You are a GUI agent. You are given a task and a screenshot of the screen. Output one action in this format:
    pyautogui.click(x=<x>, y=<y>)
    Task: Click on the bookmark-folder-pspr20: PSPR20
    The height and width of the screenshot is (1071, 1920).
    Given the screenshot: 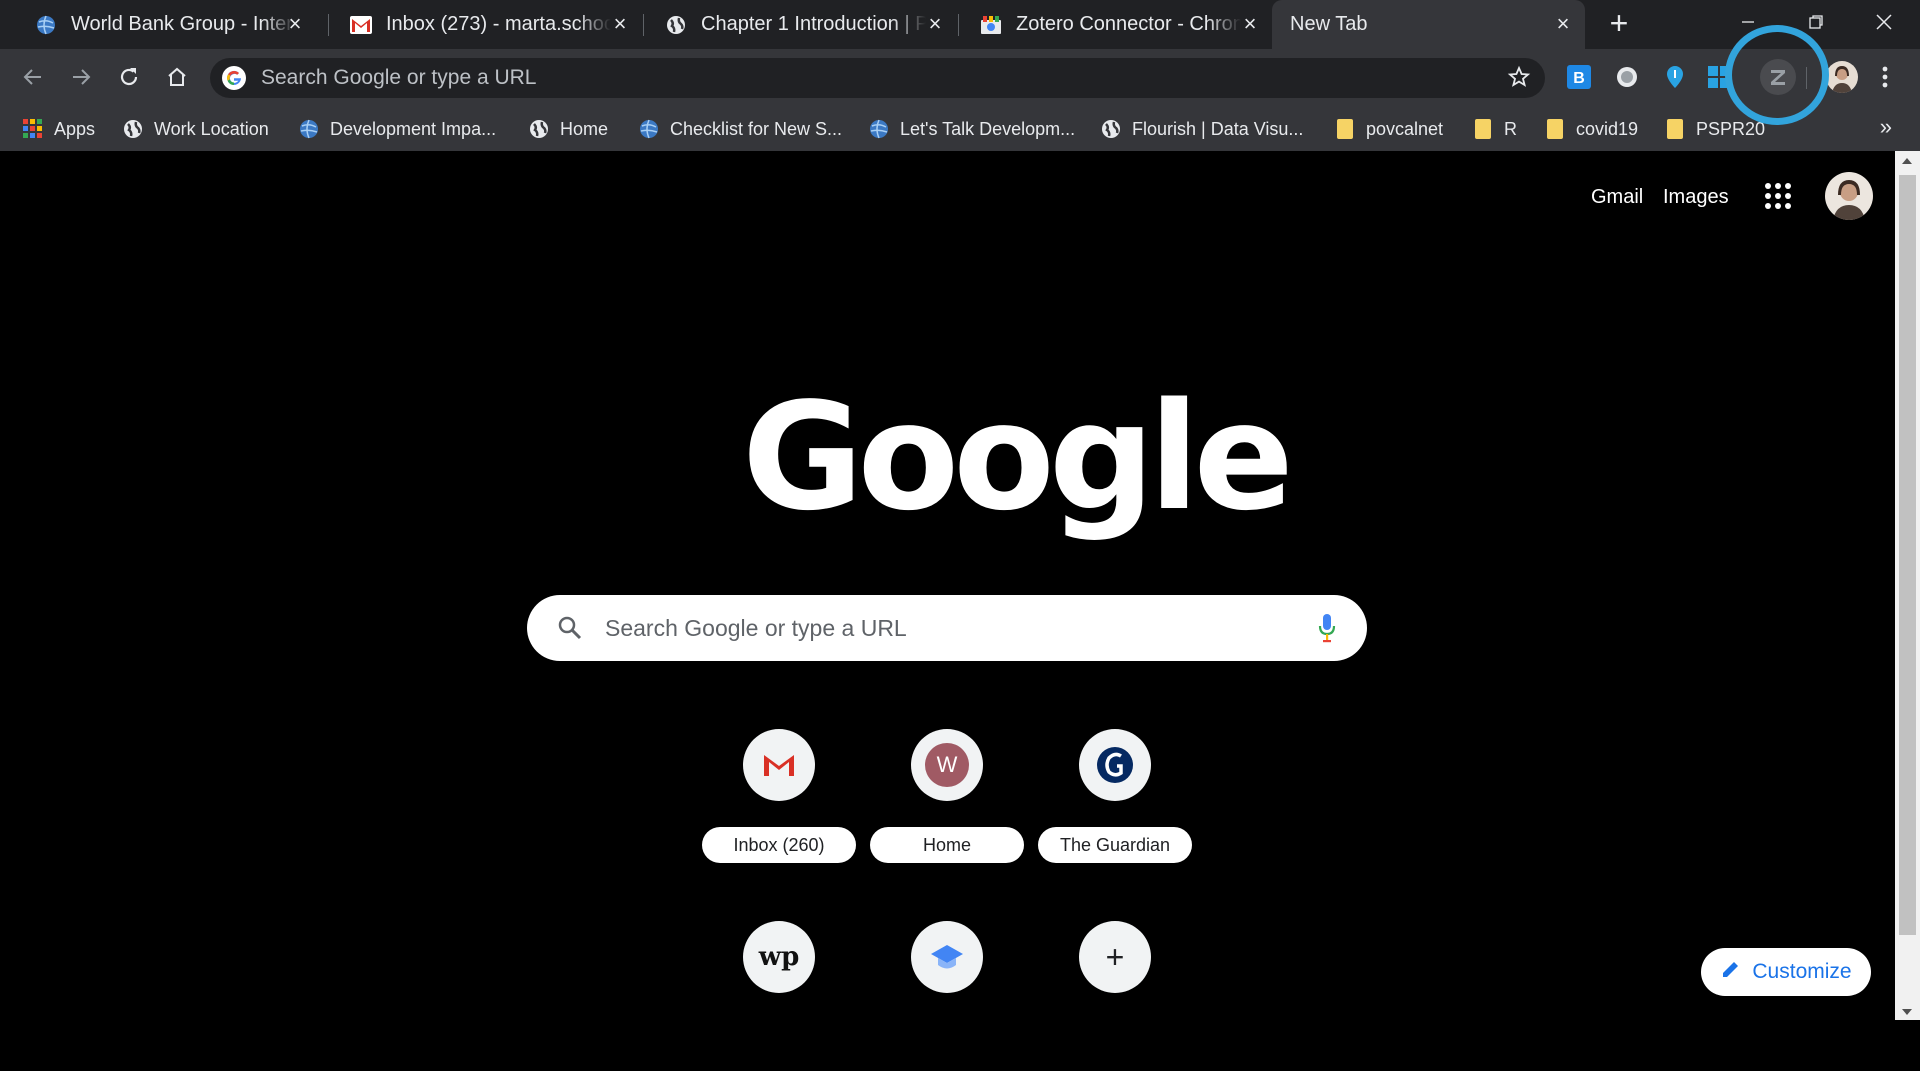 What is the action you would take?
    pyautogui.click(x=1714, y=129)
    